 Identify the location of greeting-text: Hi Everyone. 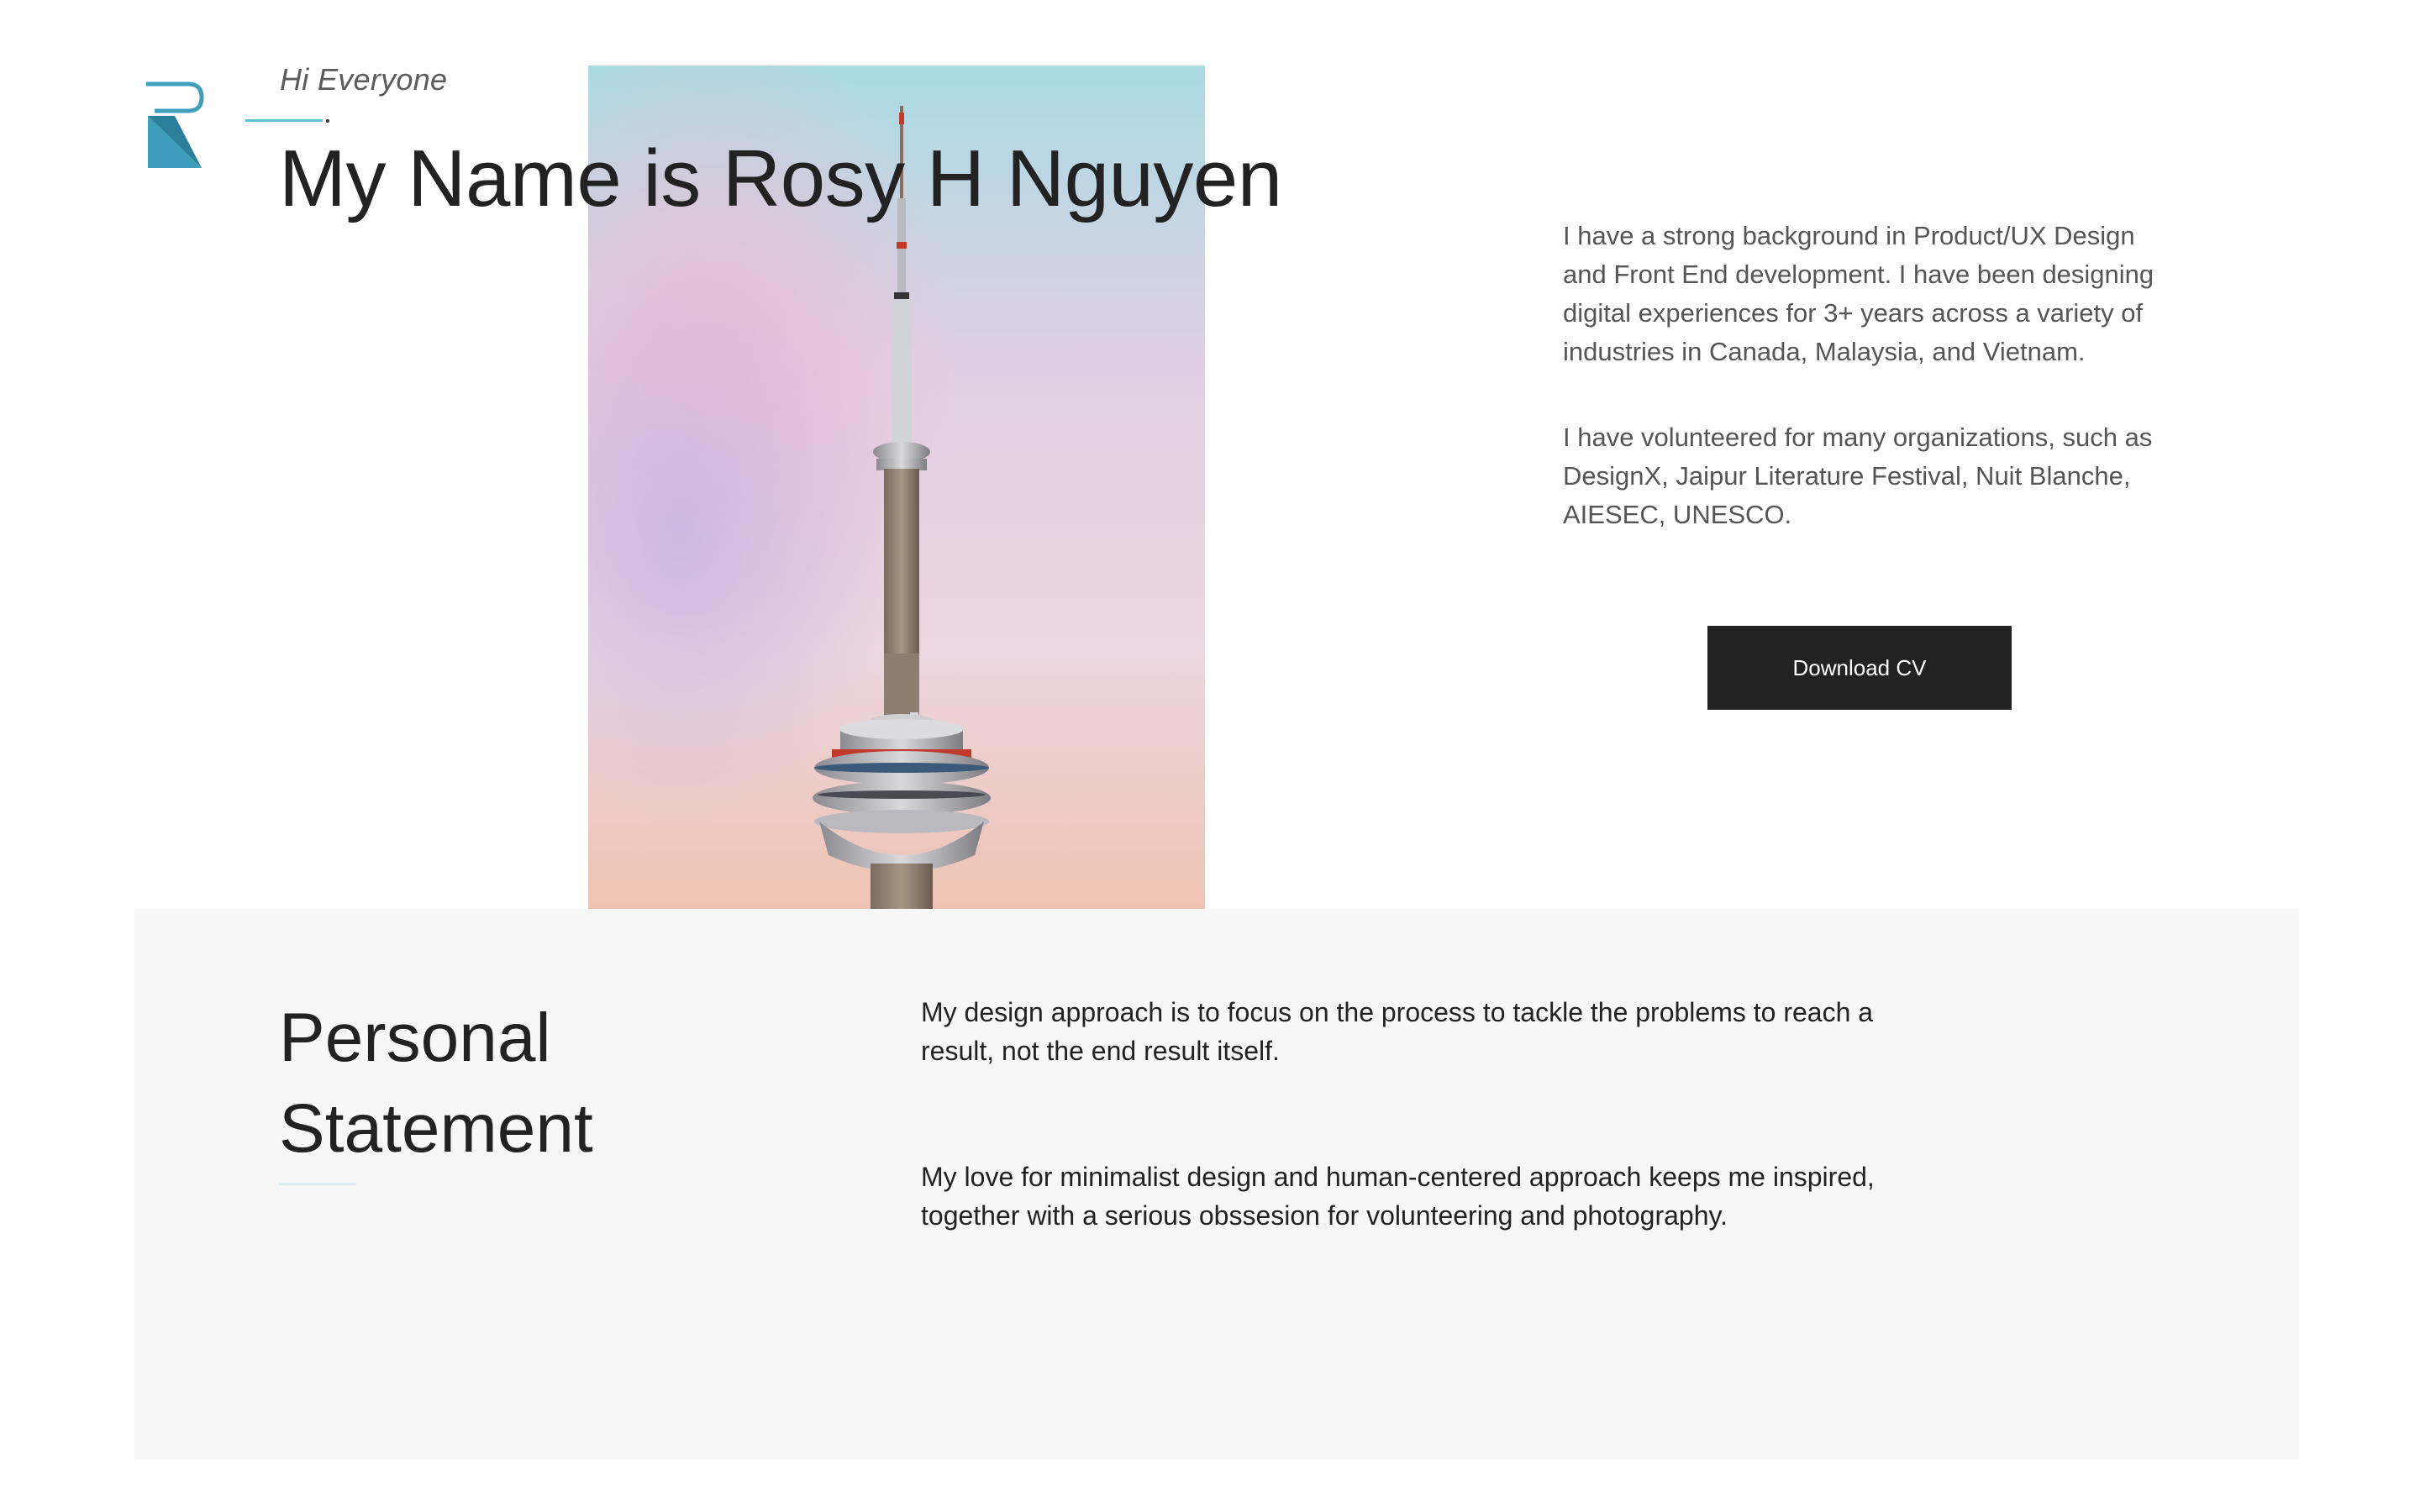
(364, 79).